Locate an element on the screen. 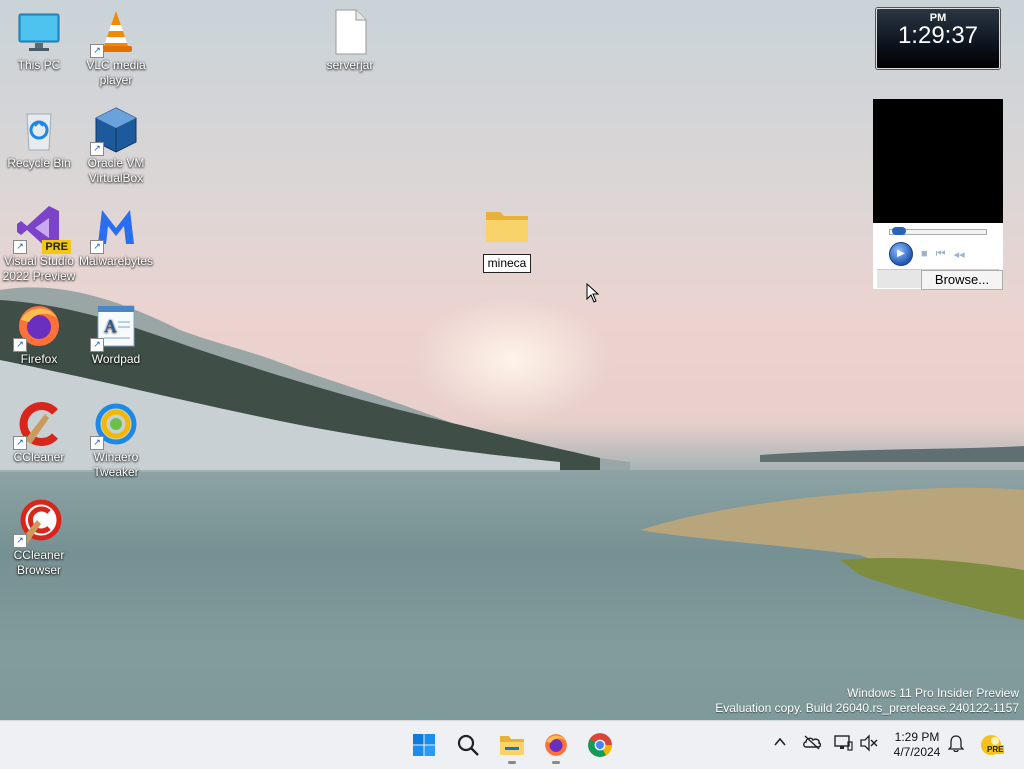  chrome-icon is located at coordinates (600, 745).